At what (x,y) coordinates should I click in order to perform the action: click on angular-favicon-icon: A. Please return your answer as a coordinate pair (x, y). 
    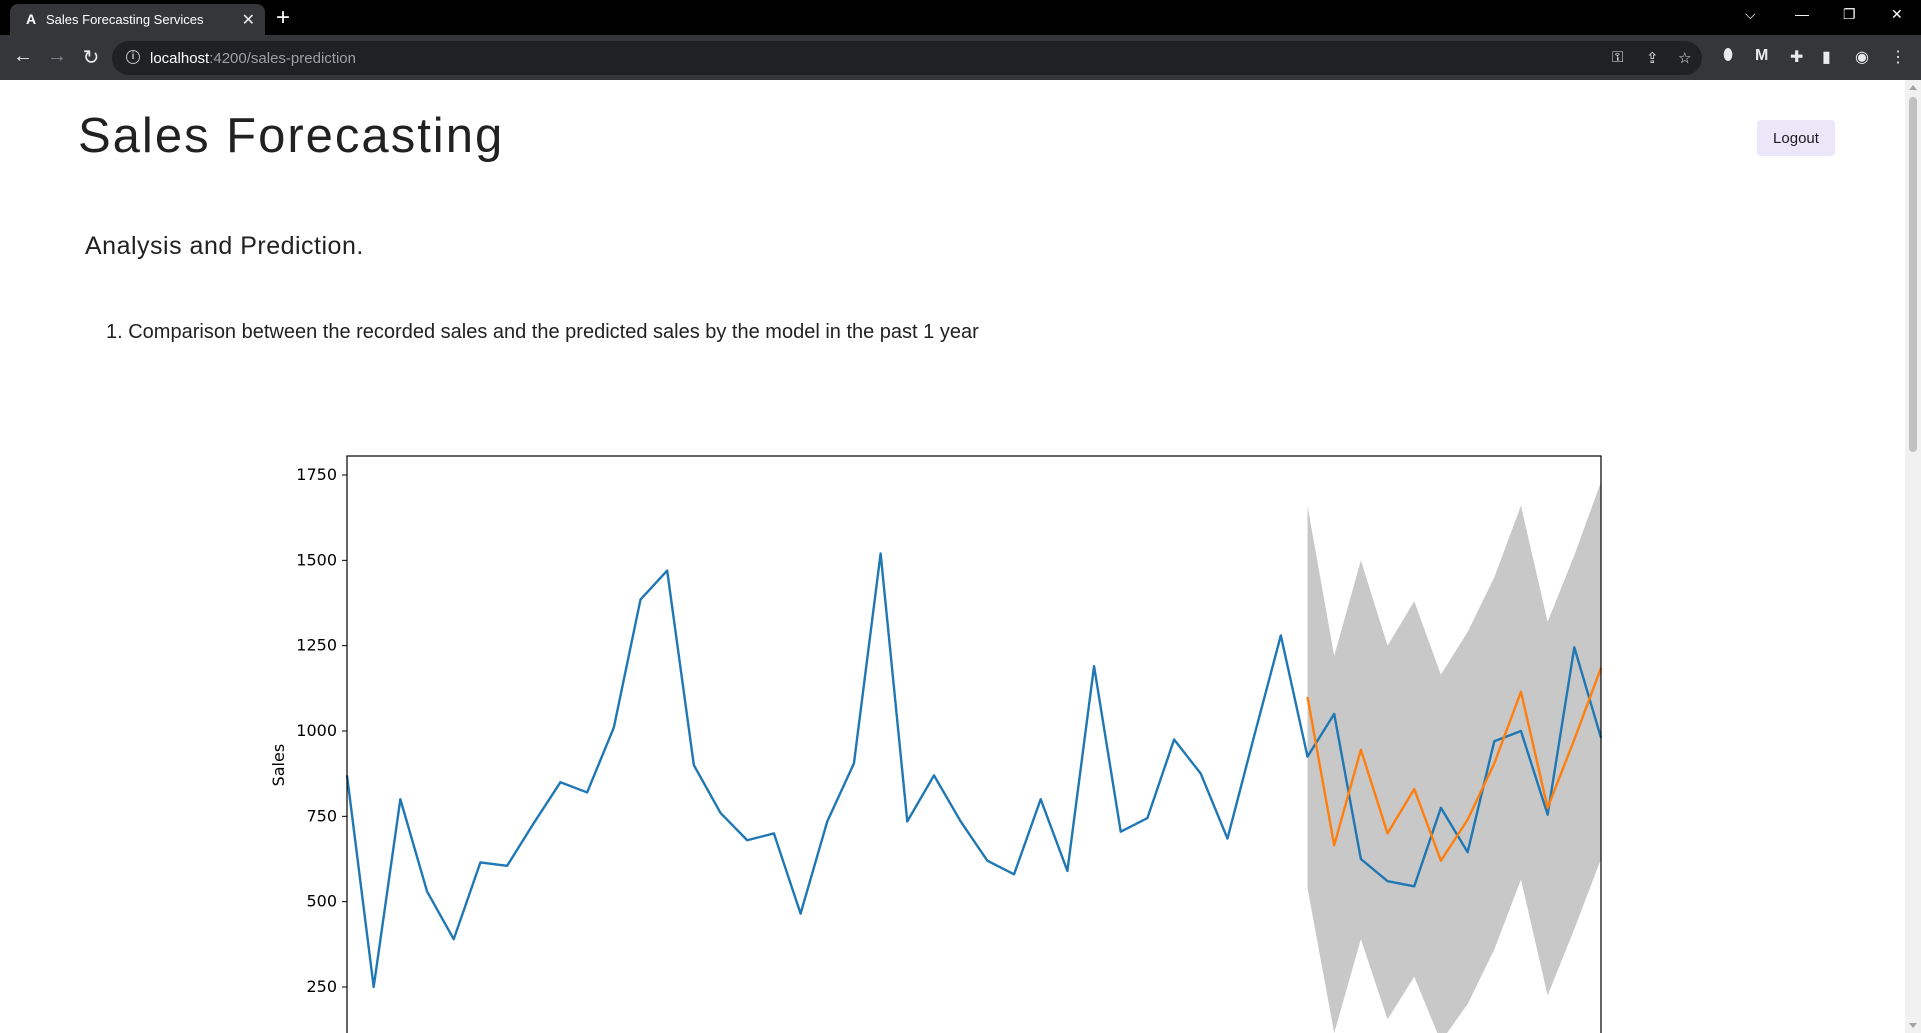
    Looking at the image, I should click on (31, 19).